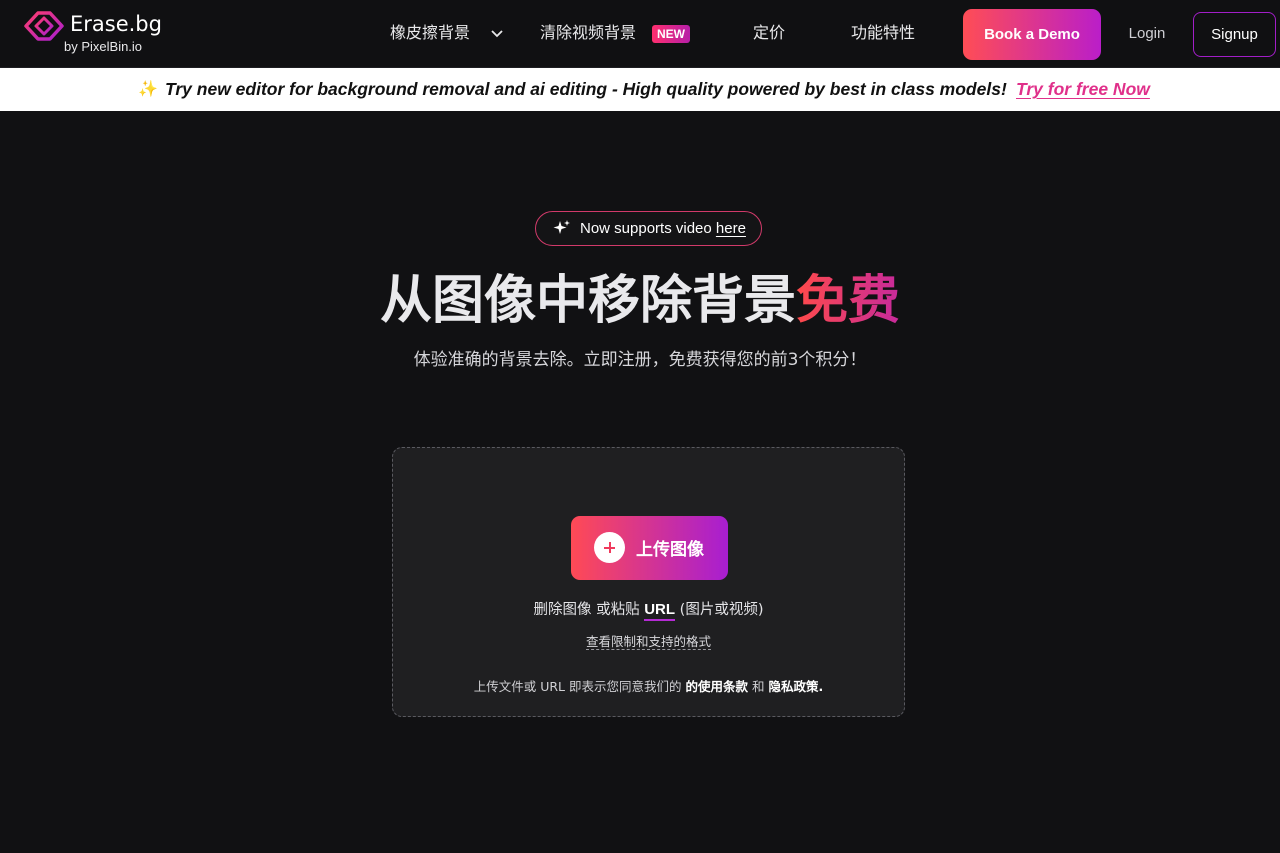  I want to click on limits-formats-link: 查看限制和支持的格式, so click(648, 642).